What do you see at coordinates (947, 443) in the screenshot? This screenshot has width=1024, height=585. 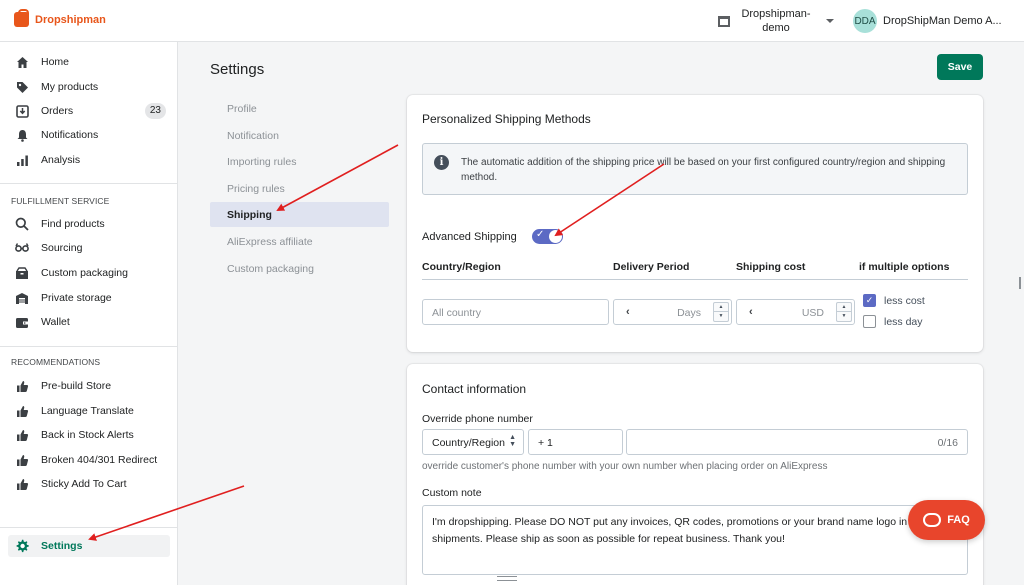 I see `char-counter: 0/16` at bounding box center [947, 443].